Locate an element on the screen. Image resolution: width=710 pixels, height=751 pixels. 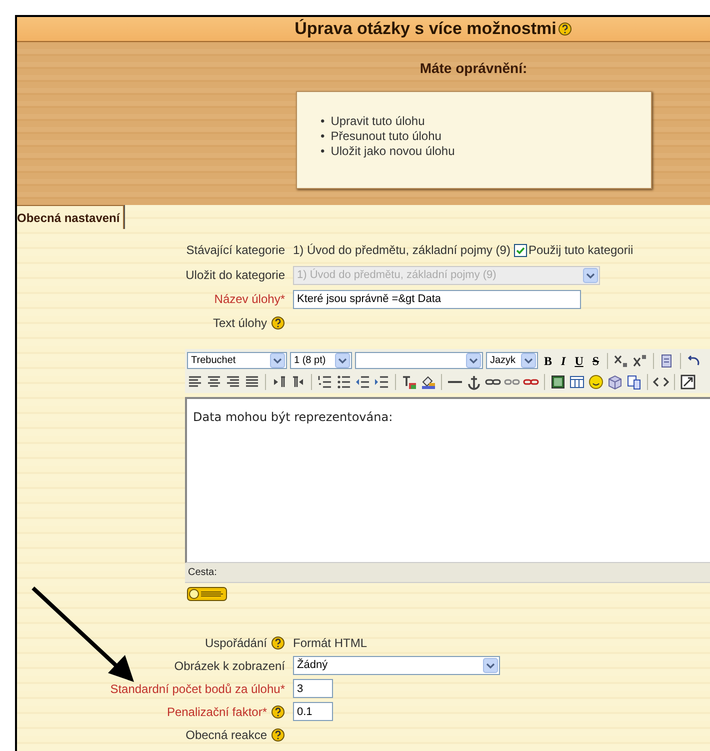
outdent-icon is located at coordinates (363, 382).